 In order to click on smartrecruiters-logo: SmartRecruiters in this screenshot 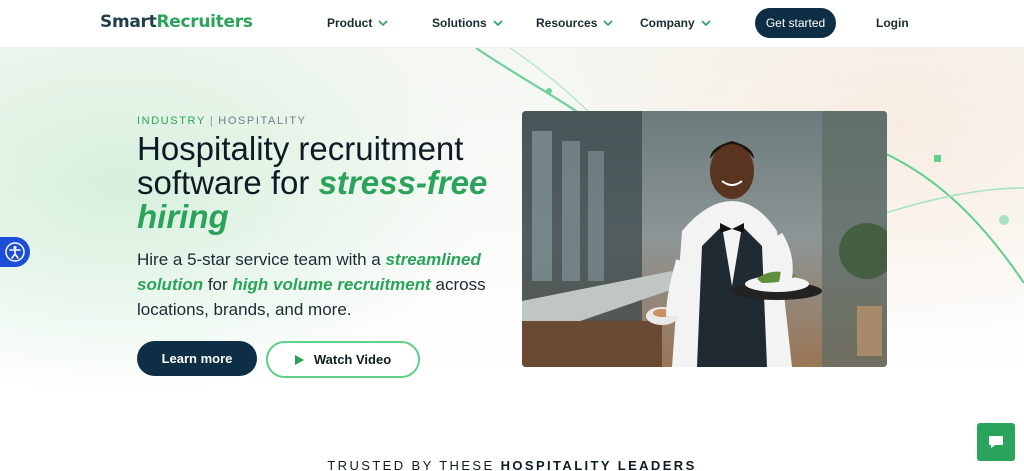, I will do `click(176, 22)`.